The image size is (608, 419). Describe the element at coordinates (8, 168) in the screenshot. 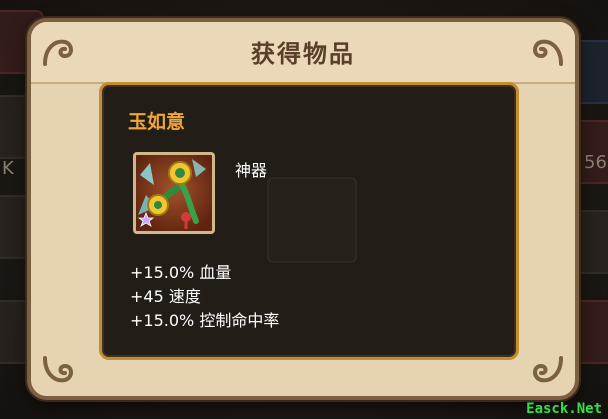

I see `background-label: K` at that location.